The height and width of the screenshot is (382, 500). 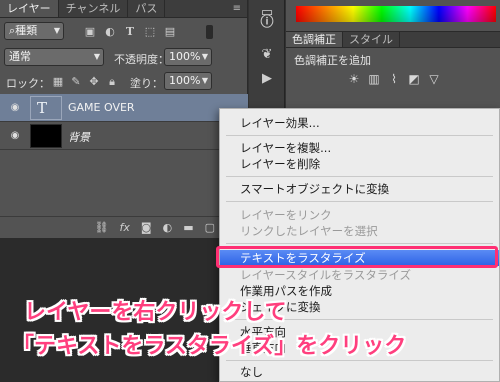 What do you see at coordinates (42, 108) in the screenshot?
I see `text-layer-glyph: T` at bounding box center [42, 108].